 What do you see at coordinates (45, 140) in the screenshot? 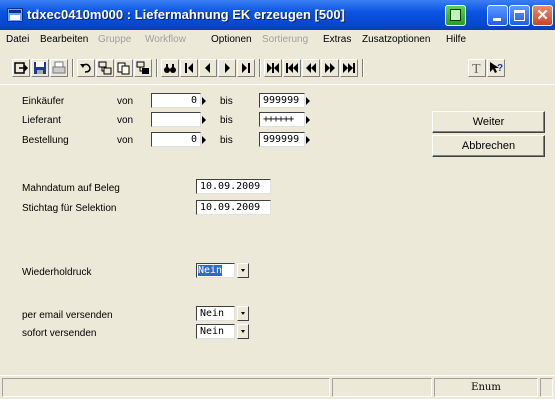
I see `bestellung-label: Bestellung` at bounding box center [45, 140].